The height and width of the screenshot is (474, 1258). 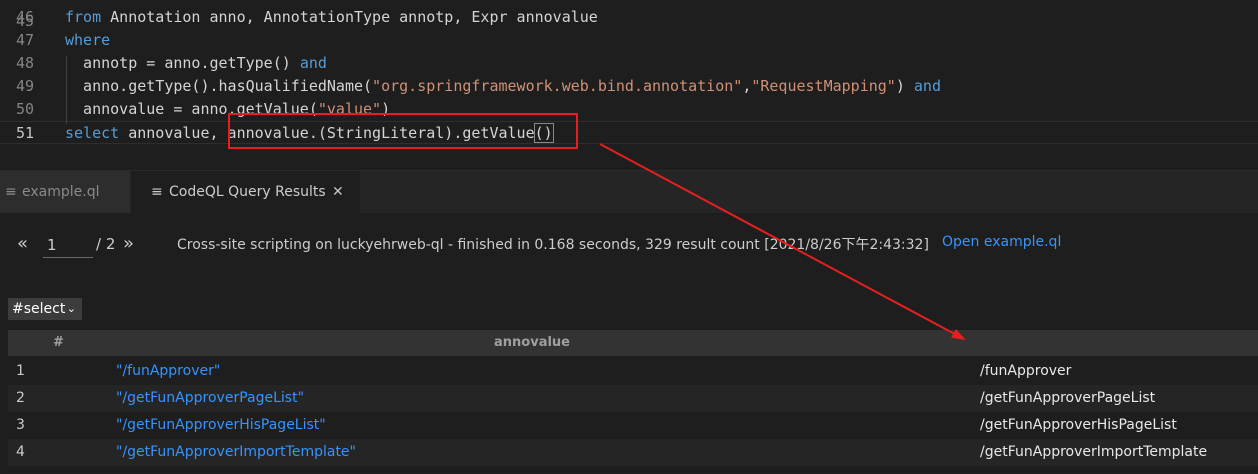 I want to click on code-text: annotp = anno.getType() and, so click(x=196, y=63).